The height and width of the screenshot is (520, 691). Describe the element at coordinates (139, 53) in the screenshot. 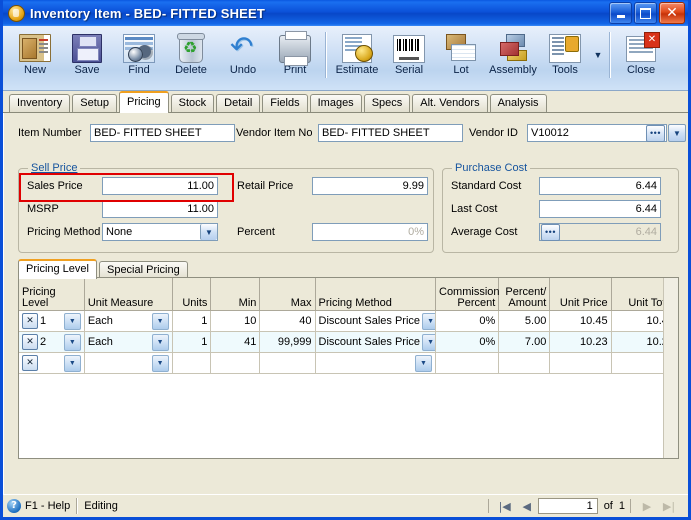

I see `toolbar-button-find: Find` at that location.